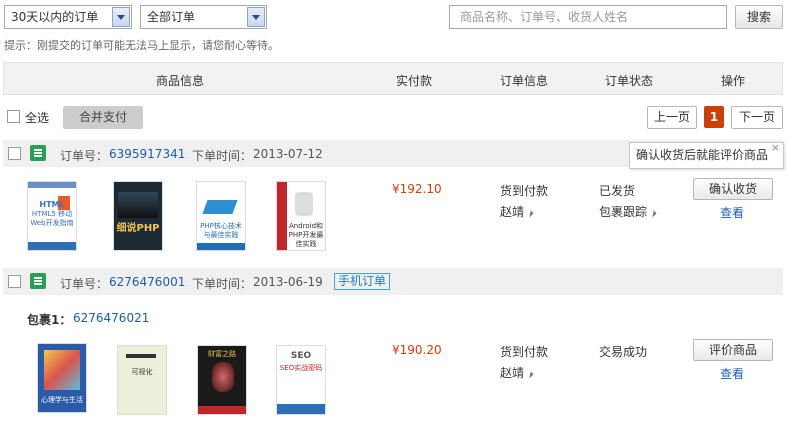 The width and height of the screenshot is (788, 433). What do you see at coordinates (222, 380) in the screenshot?
I see `book-cover: 财富之路` at bounding box center [222, 380].